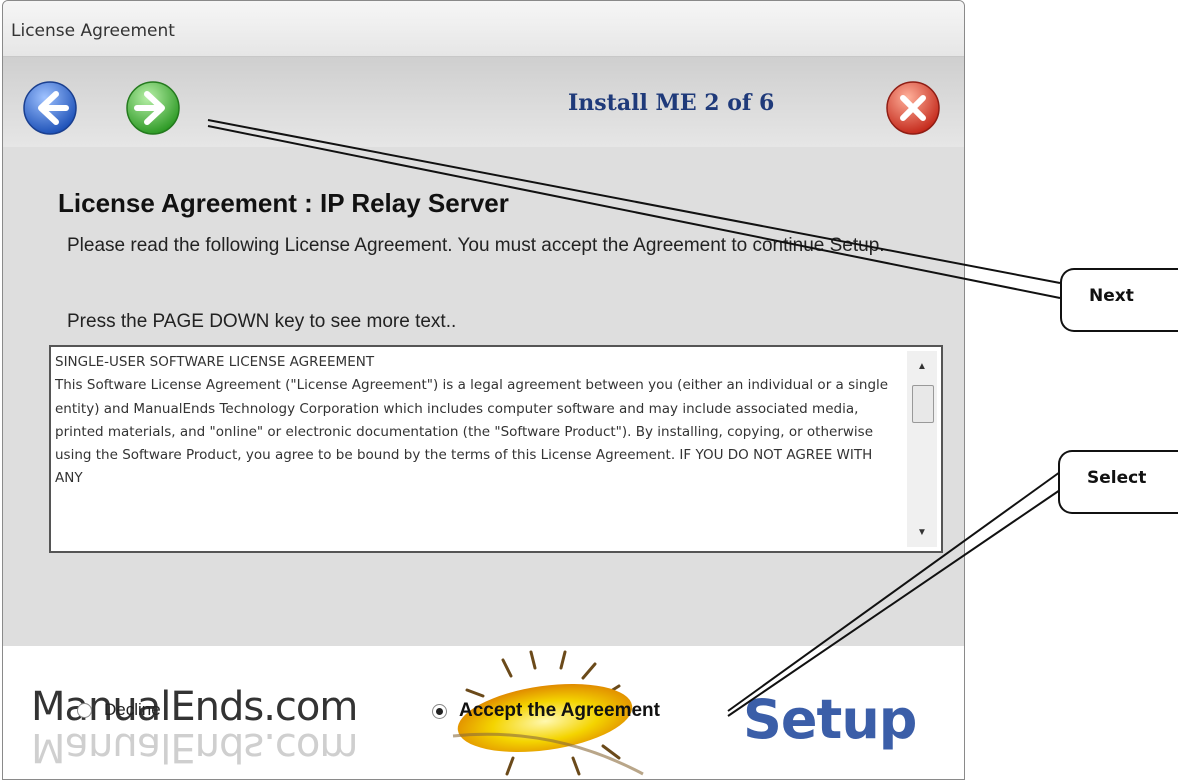  I want to click on scroll-thumb, so click(923, 404).